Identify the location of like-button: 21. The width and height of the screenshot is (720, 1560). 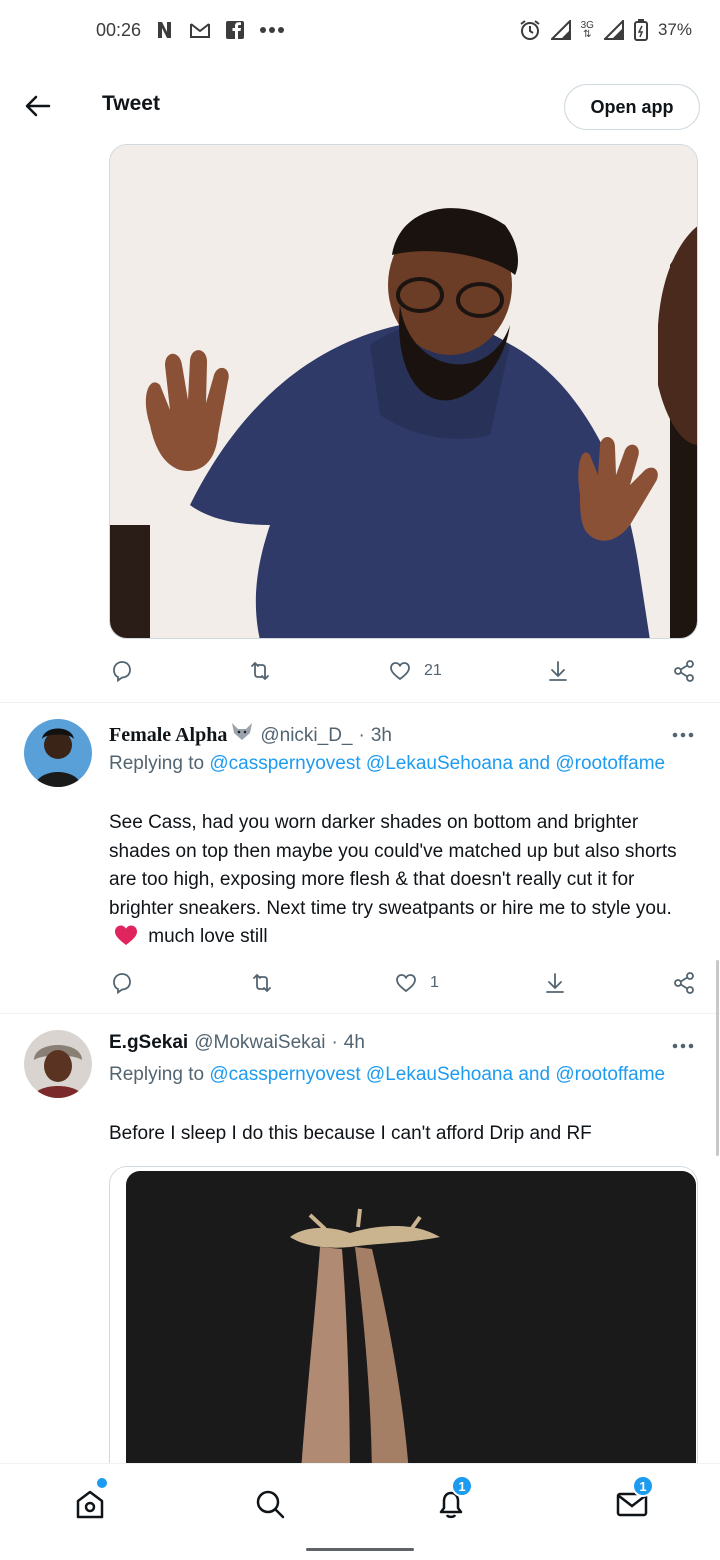
(415, 671).